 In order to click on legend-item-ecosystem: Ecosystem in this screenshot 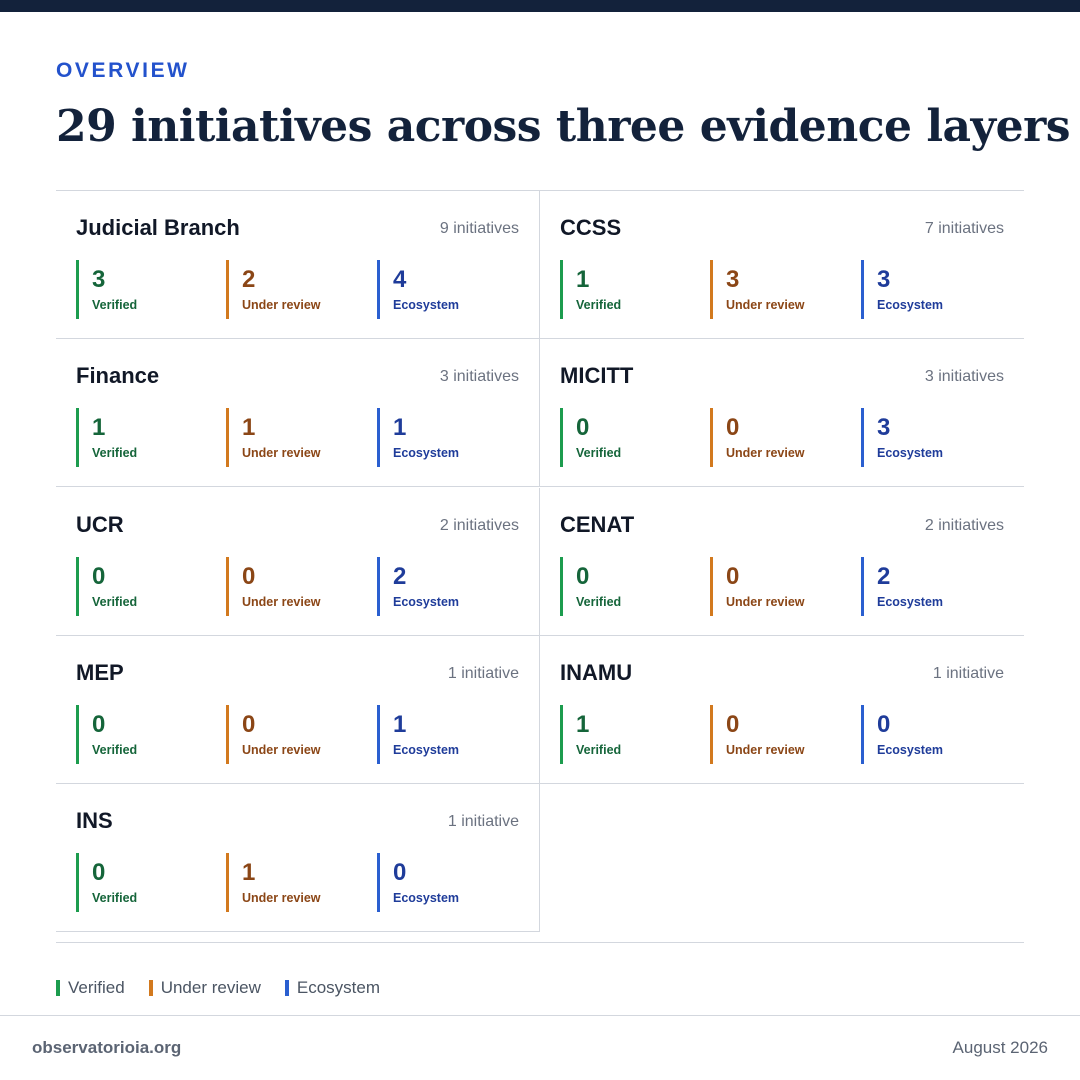, I will do `click(332, 988)`.